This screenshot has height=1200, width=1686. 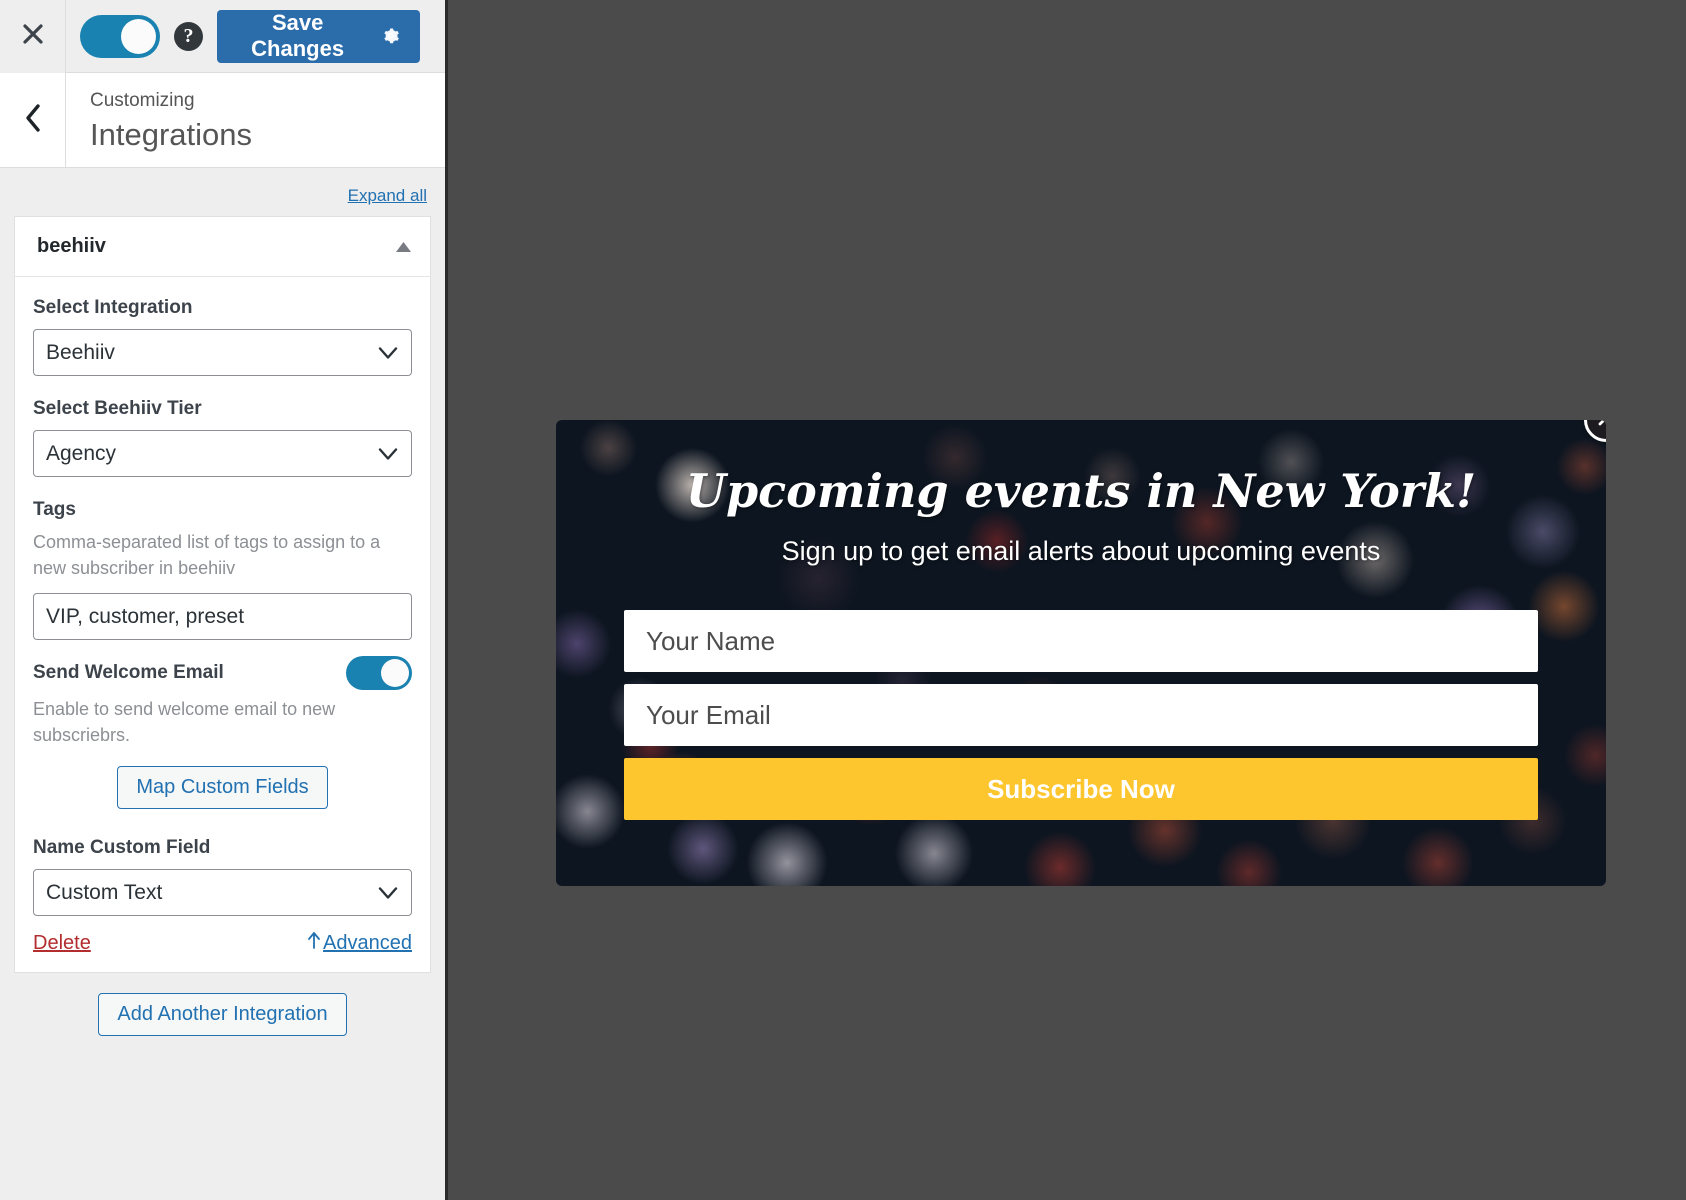 I want to click on arrow-up-icon, so click(x=314, y=943).